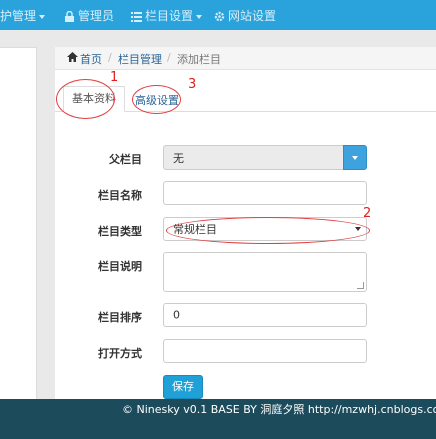  Describe the element at coordinates (120, 231) in the screenshot. I see `column-type-label: 栏目类型` at that location.